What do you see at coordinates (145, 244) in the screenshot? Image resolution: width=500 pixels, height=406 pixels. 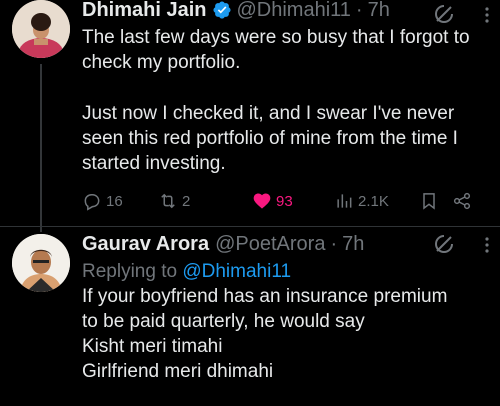 I see `display-name: Gaurav Arora` at bounding box center [145, 244].